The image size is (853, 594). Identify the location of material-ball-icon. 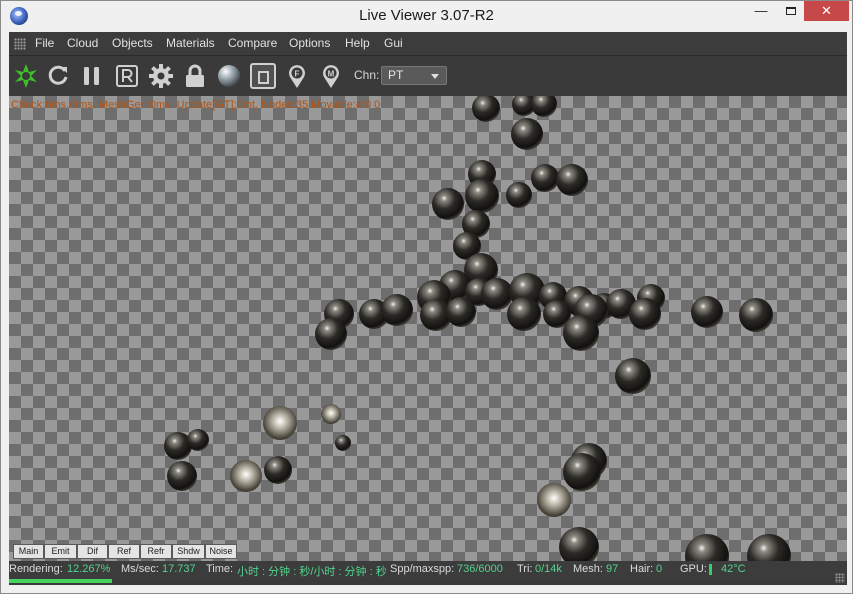
(229, 76).